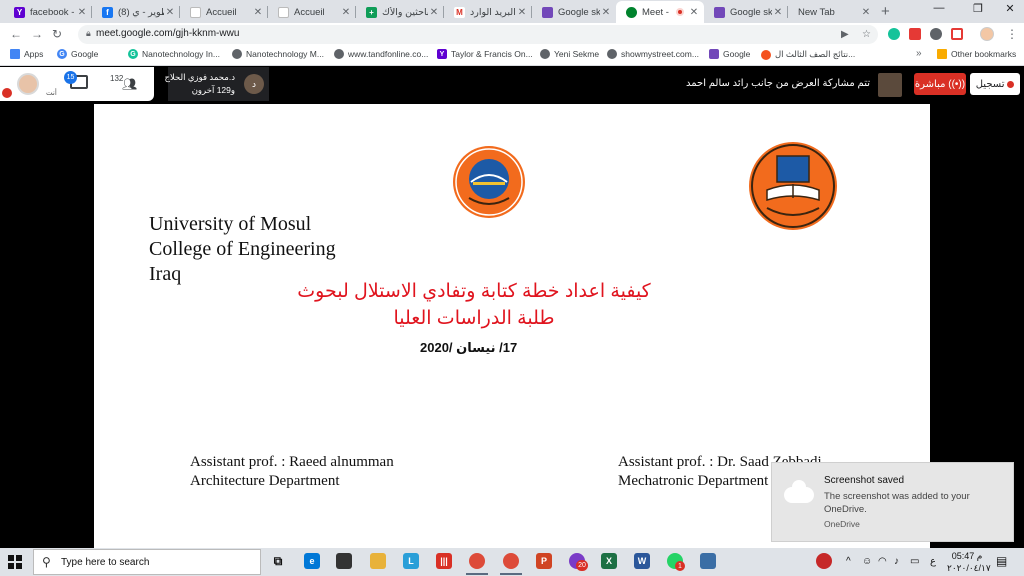 The height and width of the screenshot is (576, 1024). Describe the element at coordinates (77, 54) in the screenshot. I see `bookmark-google: G Google` at that location.